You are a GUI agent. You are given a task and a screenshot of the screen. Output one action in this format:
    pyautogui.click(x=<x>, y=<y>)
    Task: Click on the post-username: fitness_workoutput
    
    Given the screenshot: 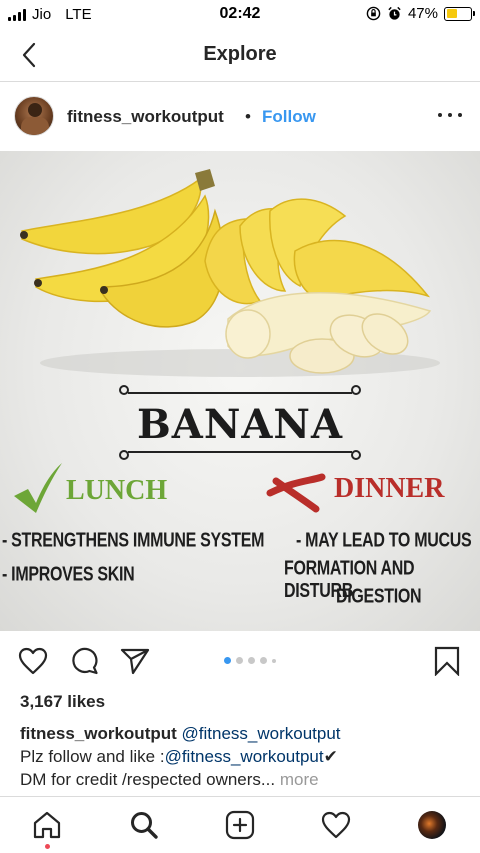 What is the action you would take?
    pyautogui.click(x=145, y=117)
    